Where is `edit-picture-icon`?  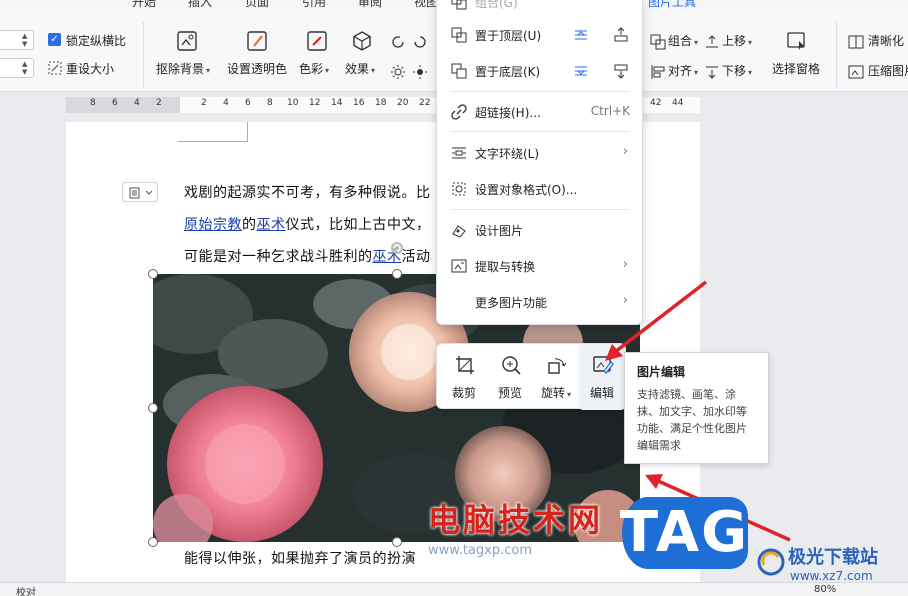
edit-picture-icon is located at coordinates (603, 365).